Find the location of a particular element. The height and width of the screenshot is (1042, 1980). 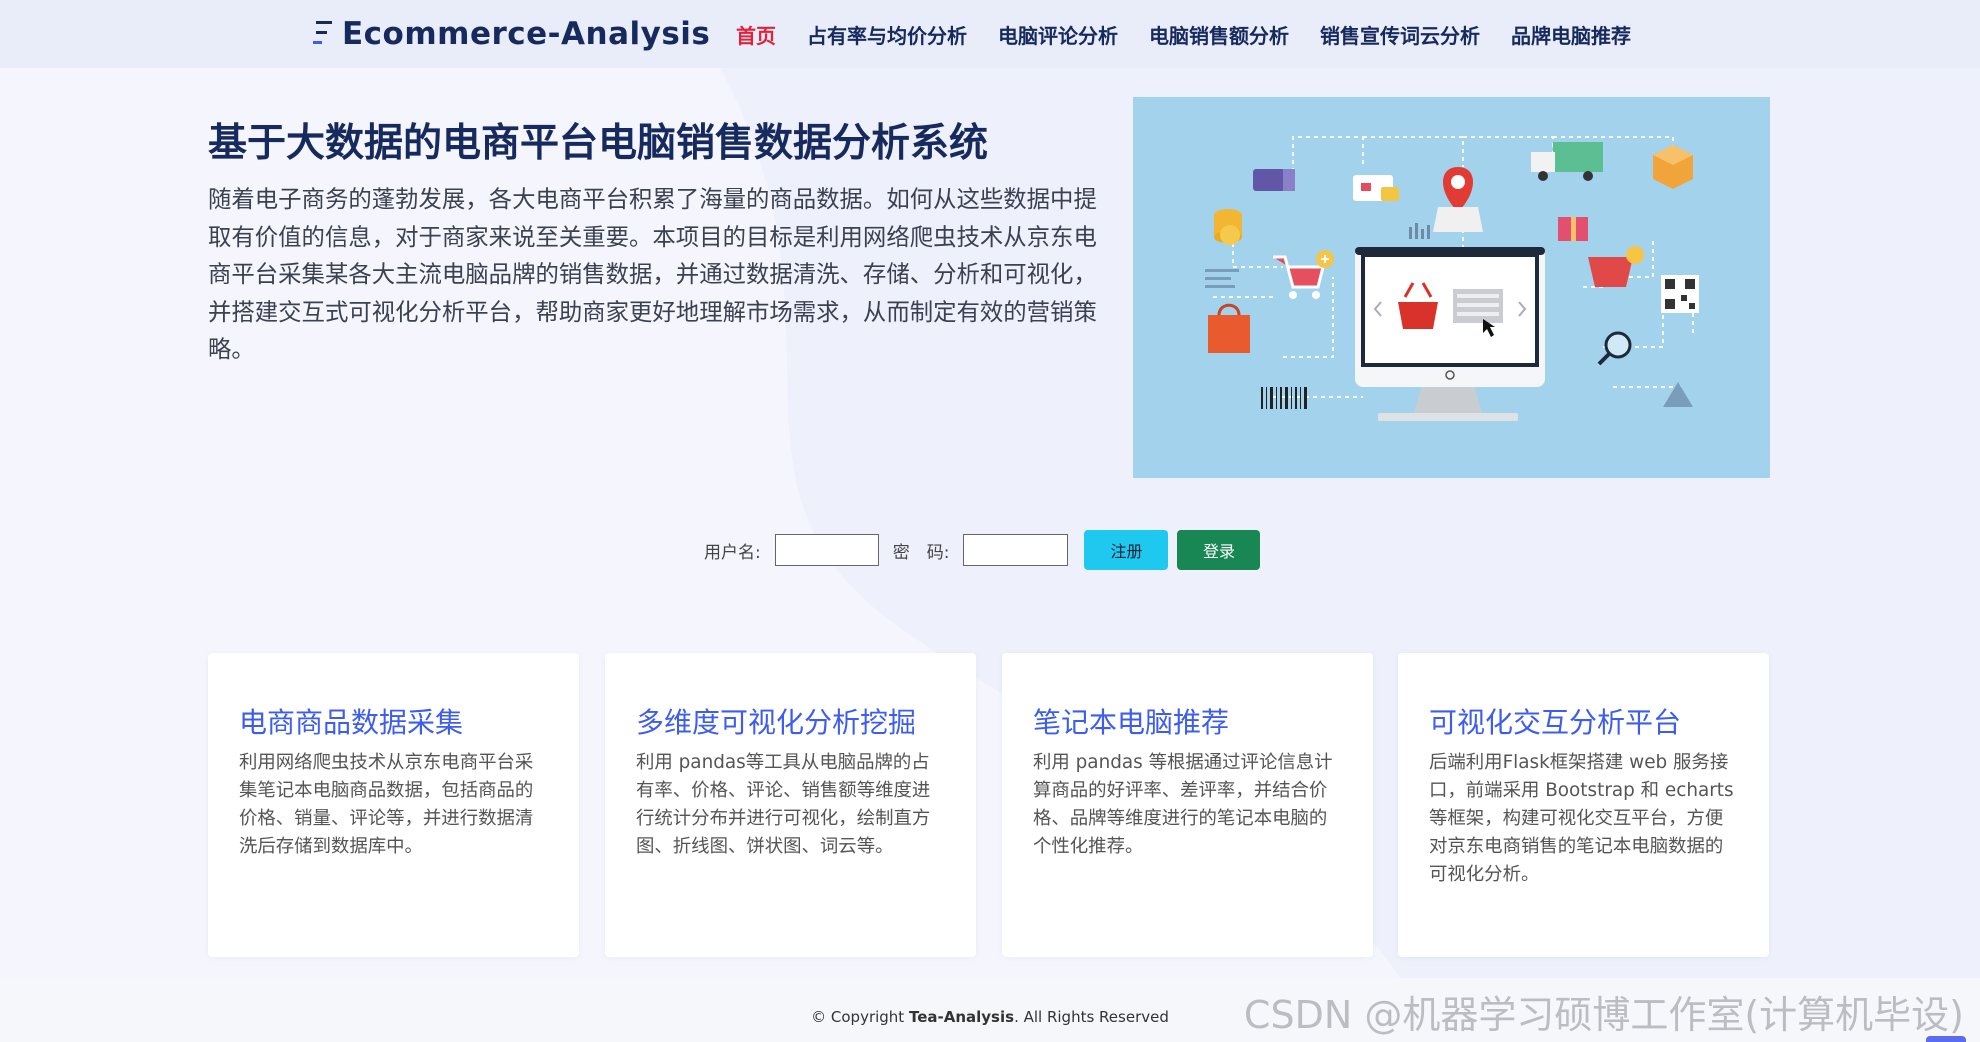

corner-badge is located at coordinates (1946, 1039).